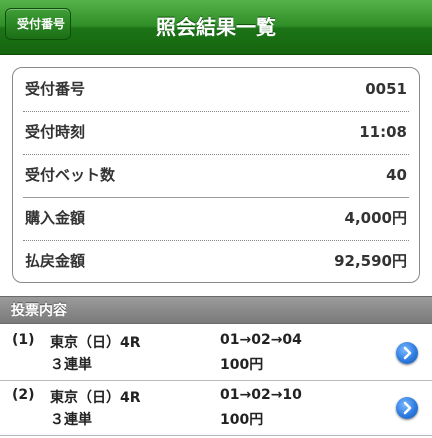  What do you see at coordinates (55, 132) in the screenshot?
I see `summary-label: 受付時刻` at bounding box center [55, 132].